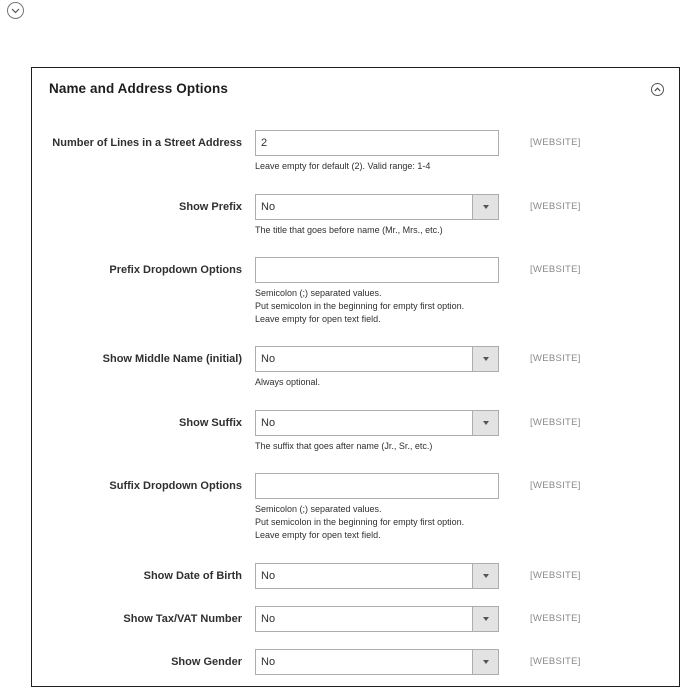 This screenshot has width=682, height=689. What do you see at coordinates (210, 207) in the screenshot?
I see `show-prefix-label: Show Prefix` at bounding box center [210, 207].